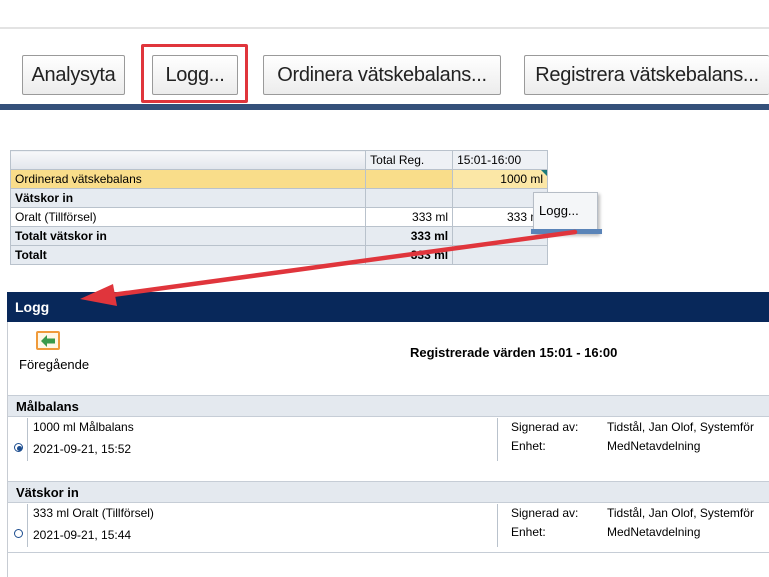 The width and height of the screenshot is (769, 577). Describe the element at coordinates (544, 173) in the screenshot. I see `comment-flag-icon` at that location.